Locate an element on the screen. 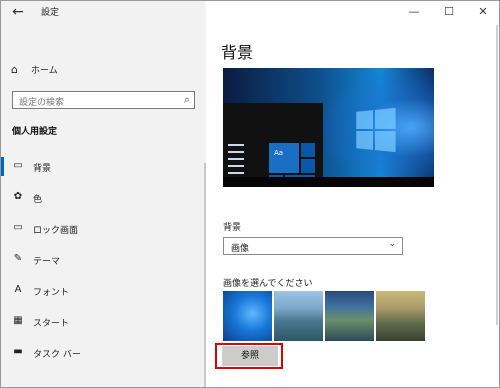  search-input: 設定の検索 ⌕ is located at coordinates (103, 100).